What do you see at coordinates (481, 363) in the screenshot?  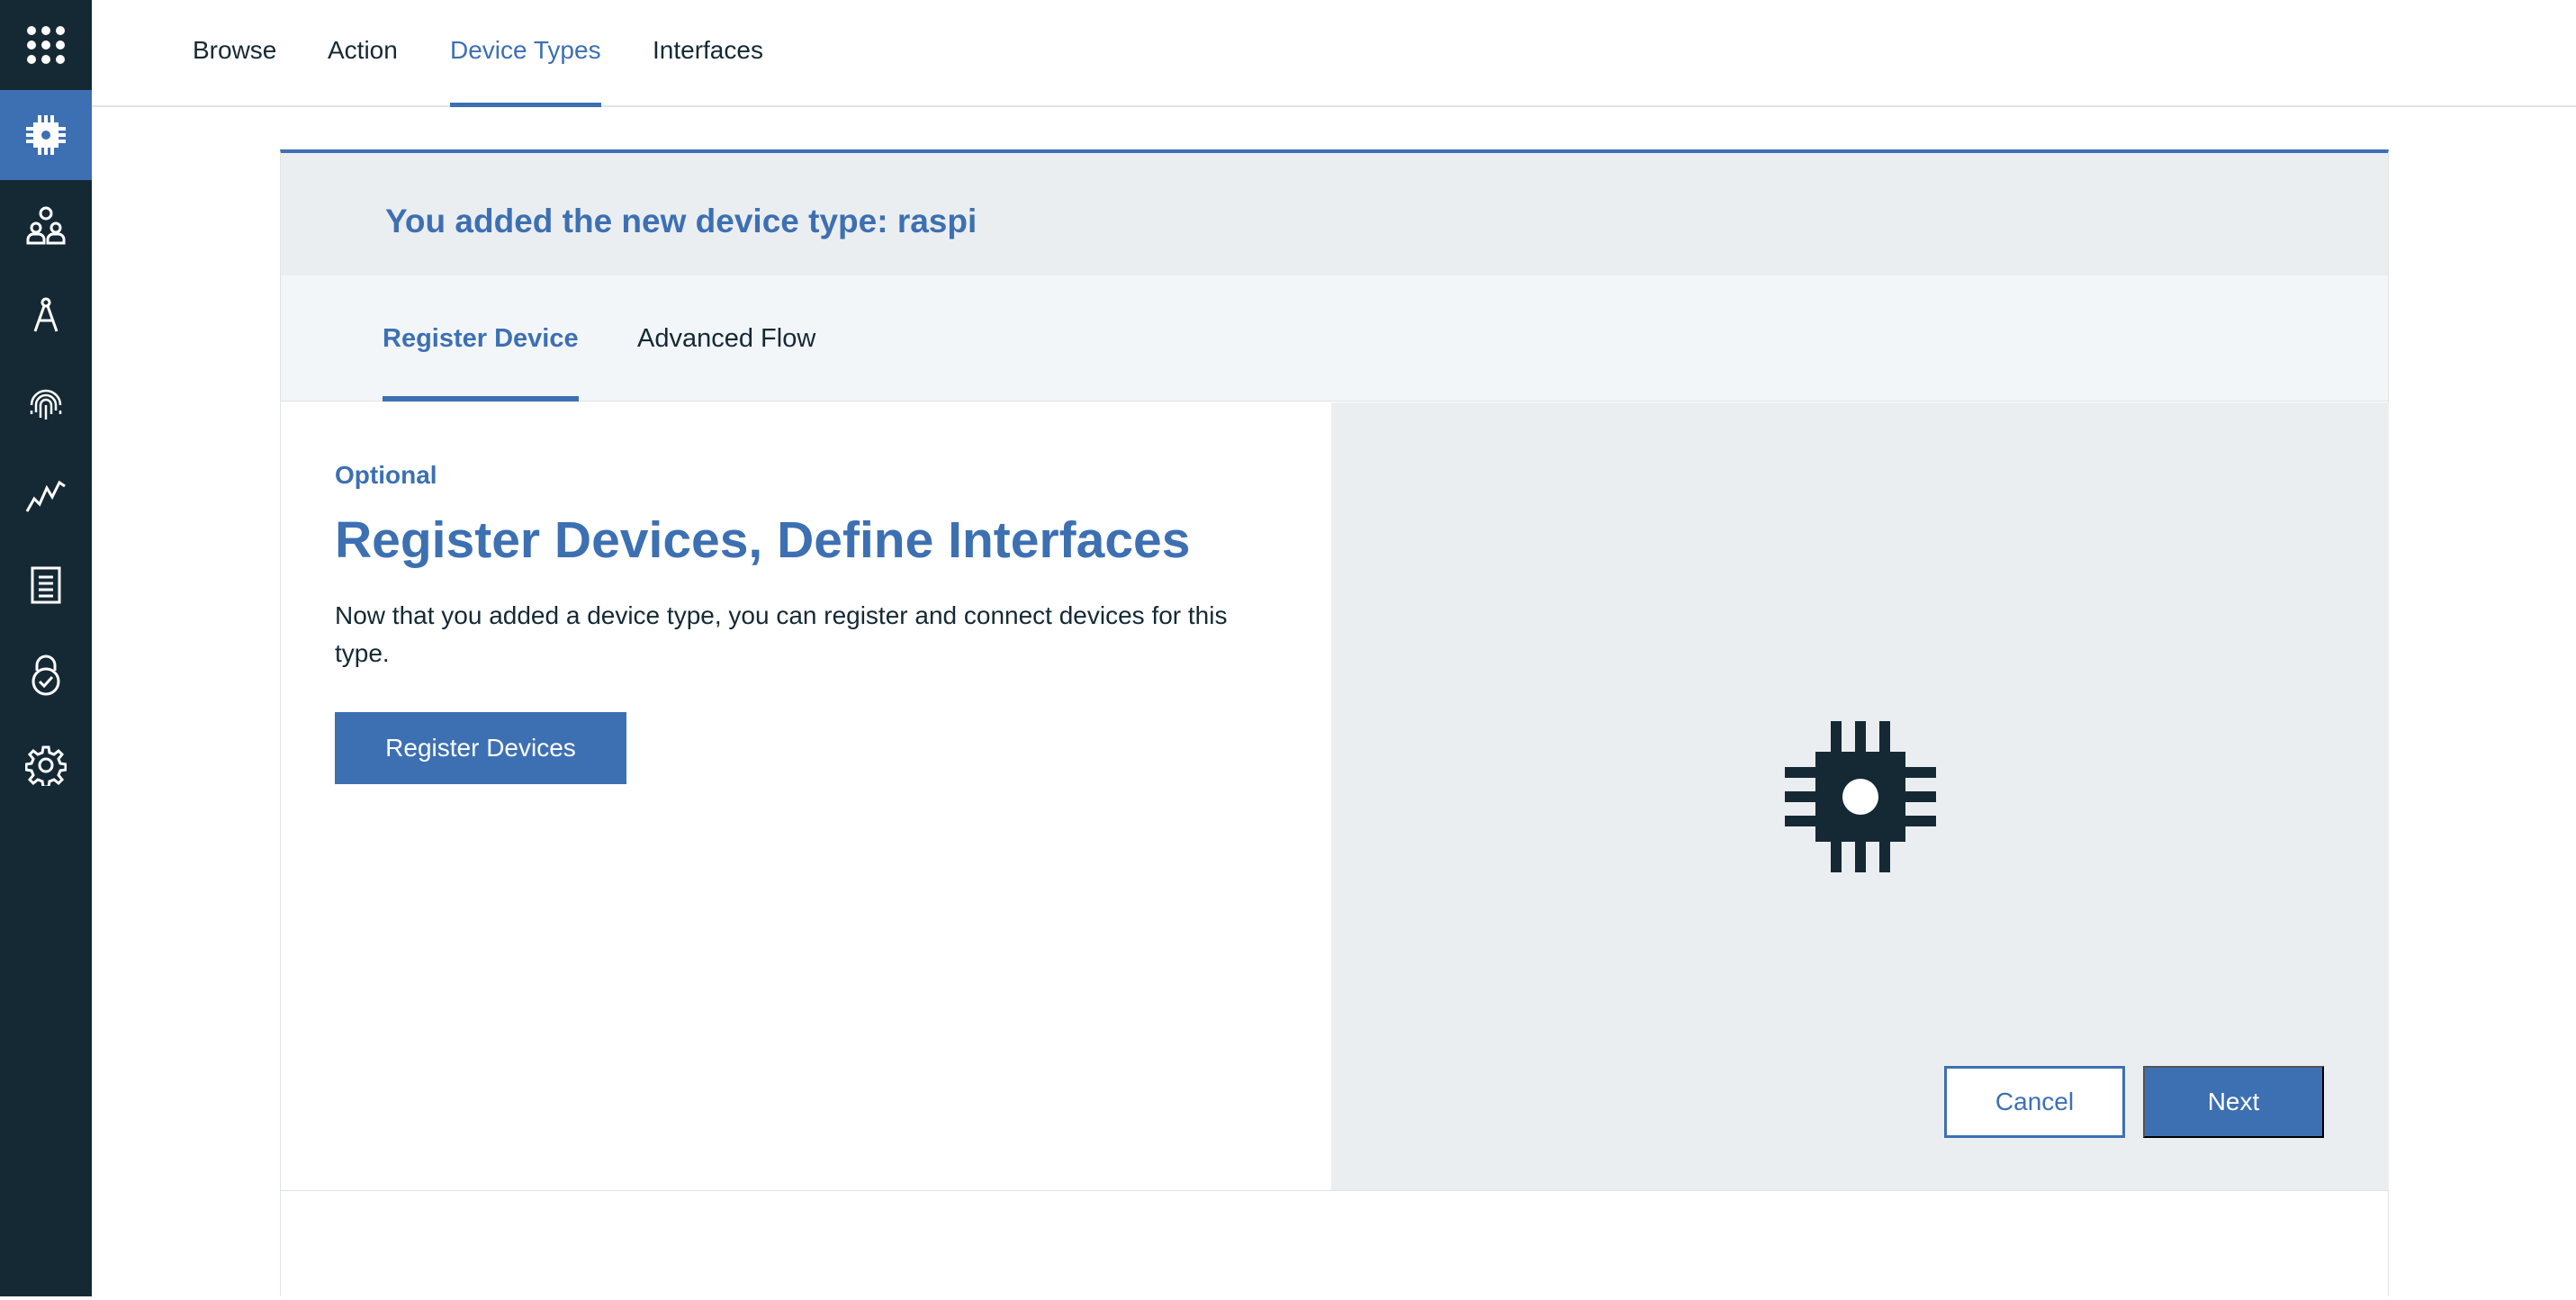 I see `subtab-register-device: Register Device` at bounding box center [481, 363].